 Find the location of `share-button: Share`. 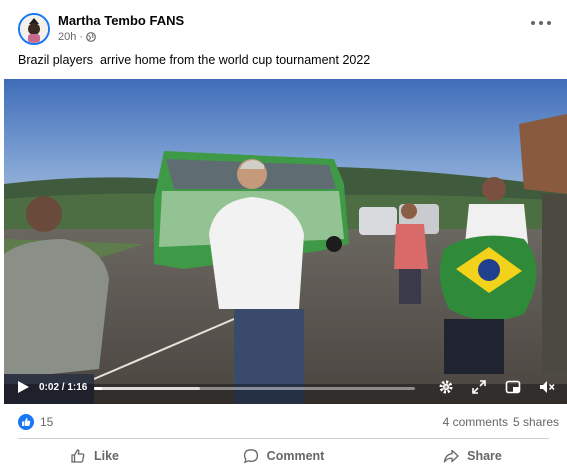

share-button: Share is located at coordinates (472, 456).